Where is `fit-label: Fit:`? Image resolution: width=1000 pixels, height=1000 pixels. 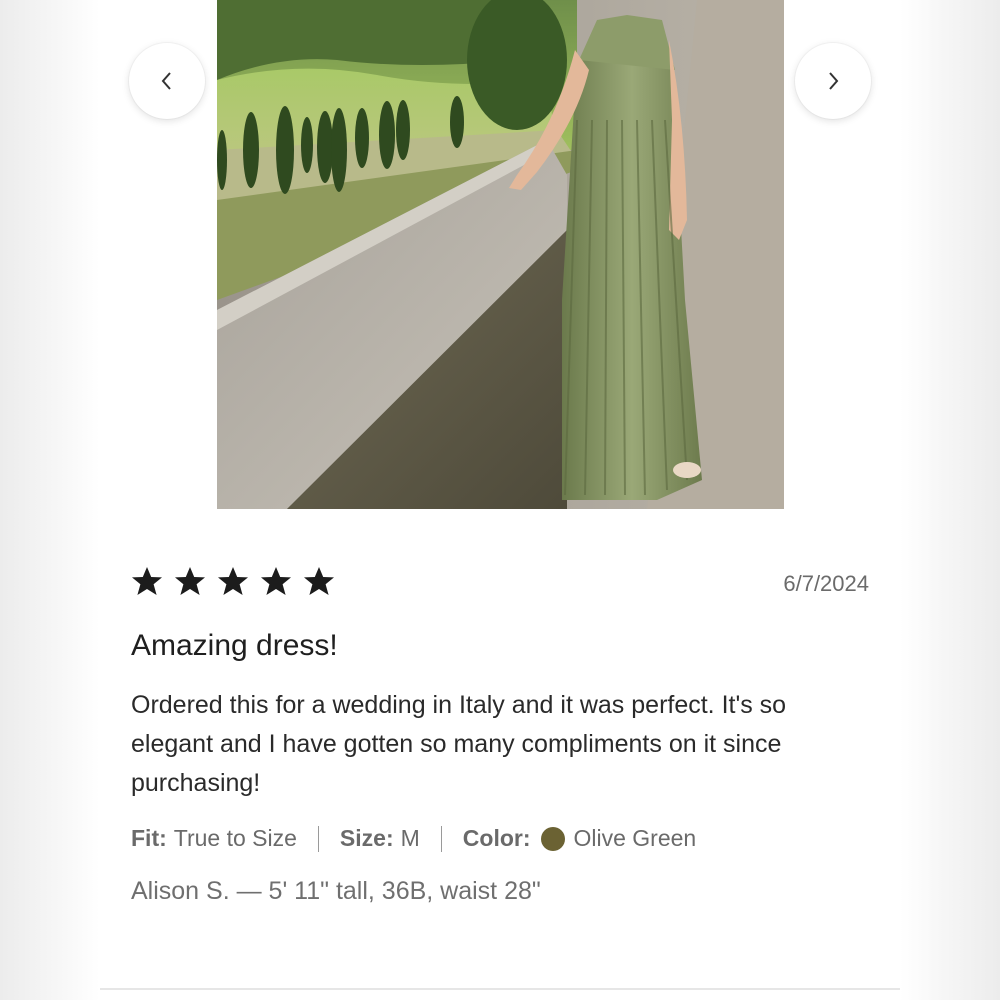
fit-label: Fit: is located at coordinates (149, 838).